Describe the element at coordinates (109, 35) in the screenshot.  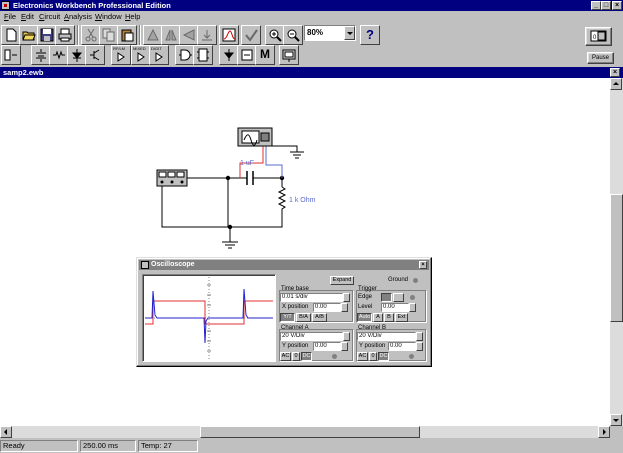
I see `copy-button` at that location.